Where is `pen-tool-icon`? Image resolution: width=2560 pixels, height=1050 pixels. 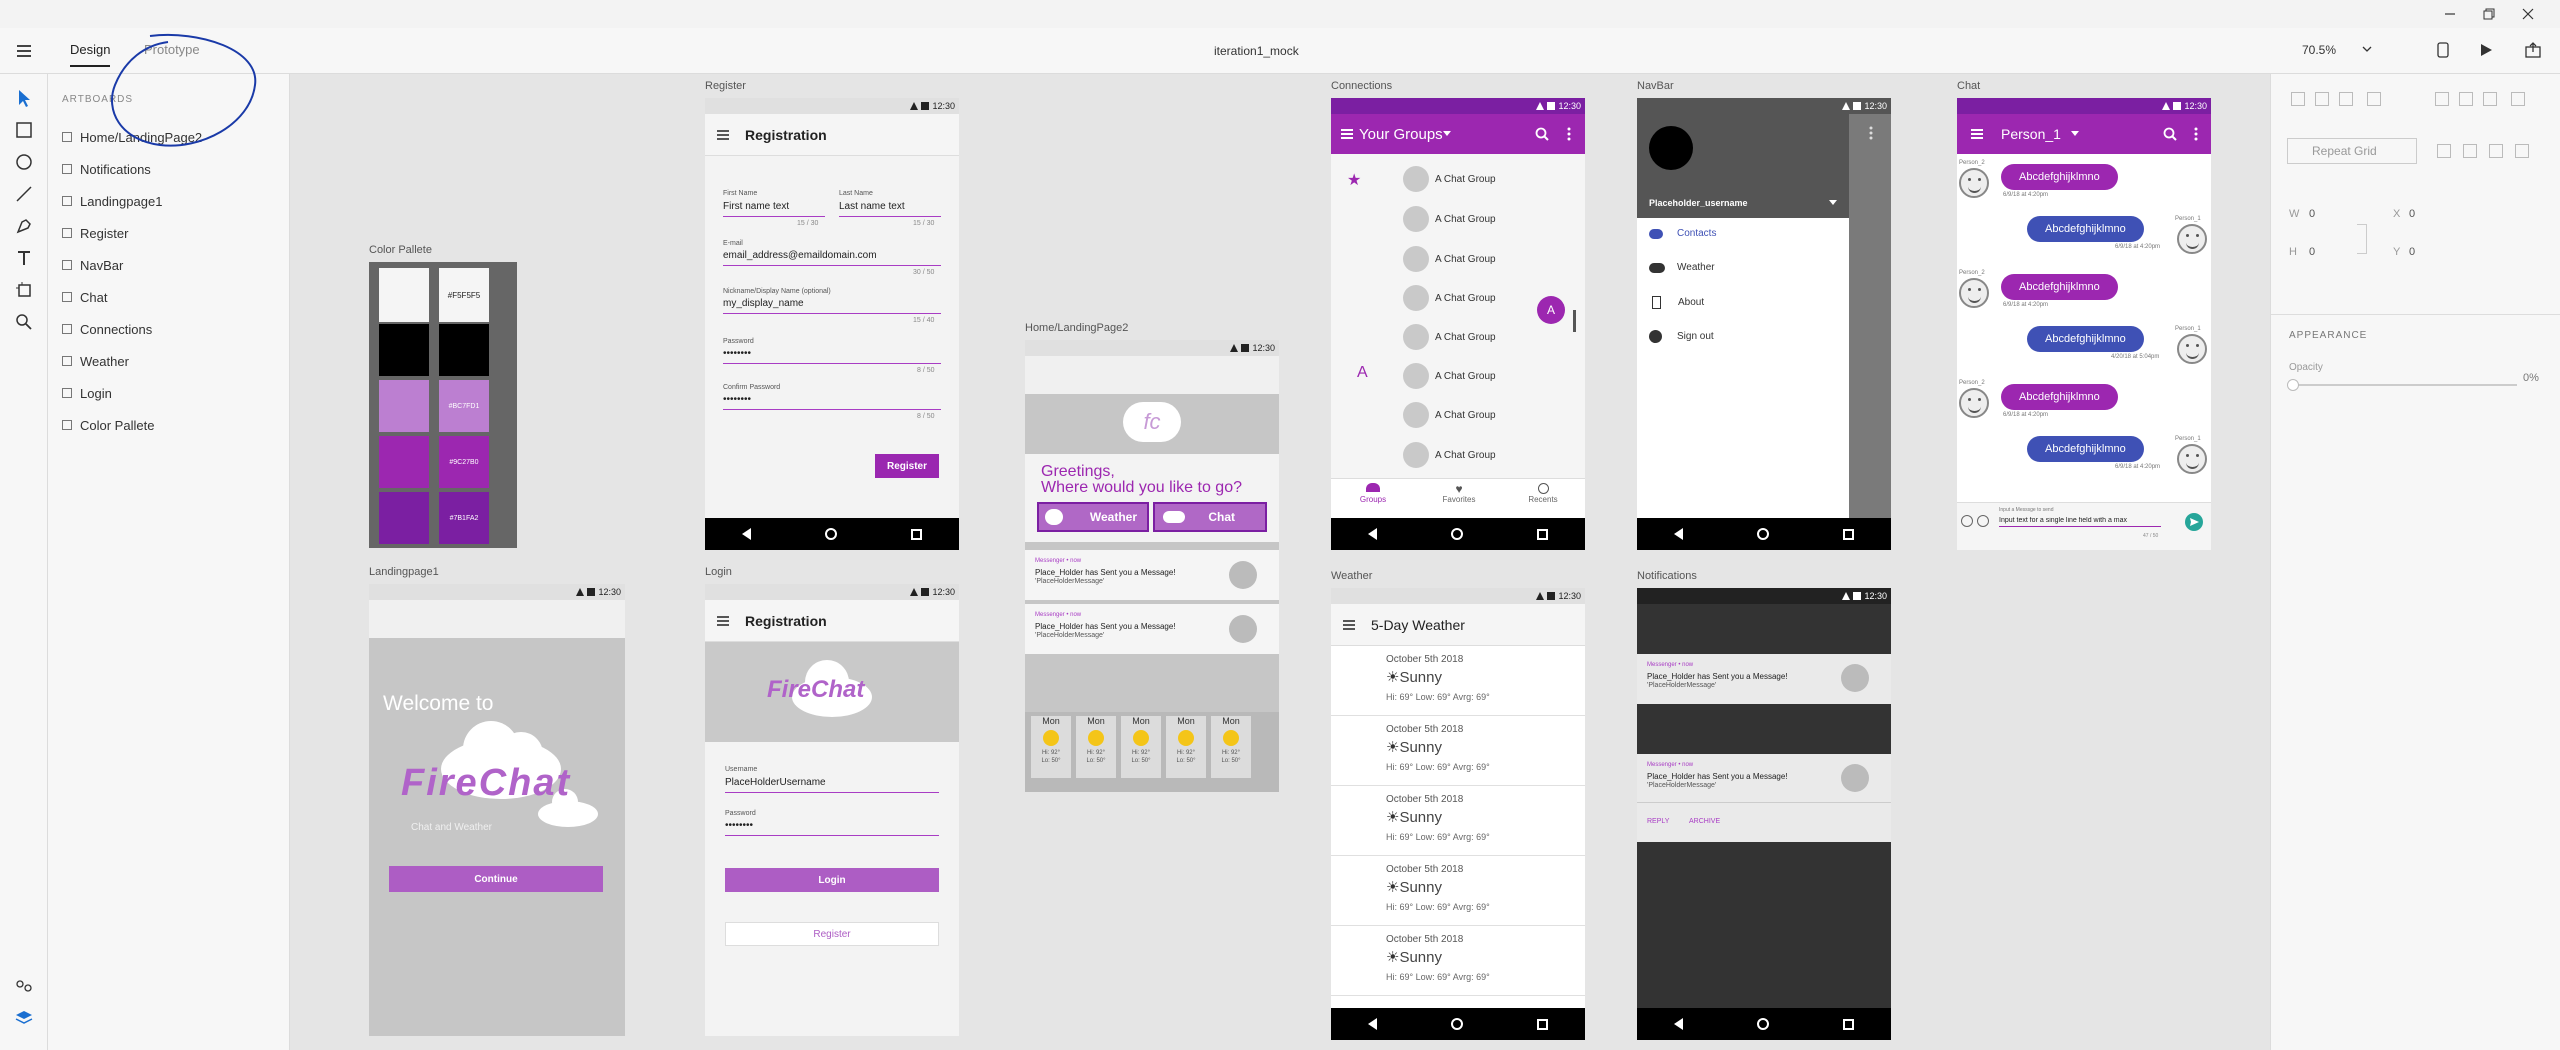 pen-tool-icon is located at coordinates (24, 226).